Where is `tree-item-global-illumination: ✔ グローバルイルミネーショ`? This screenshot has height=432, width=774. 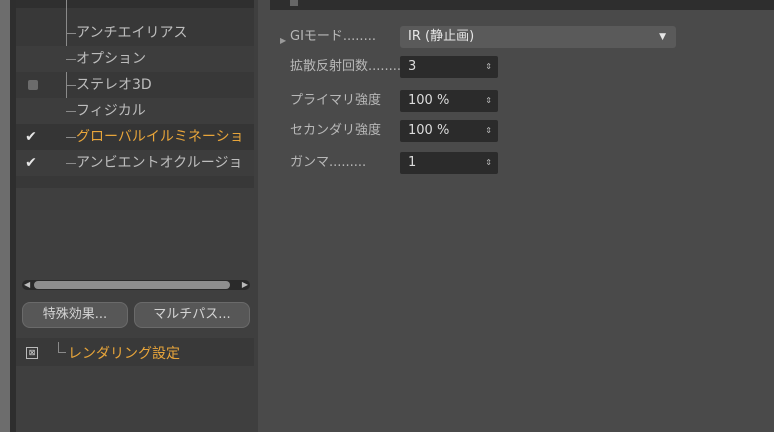 tree-item-global-illumination: ✔ グローバルイルミネーショ is located at coordinates (135, 137).